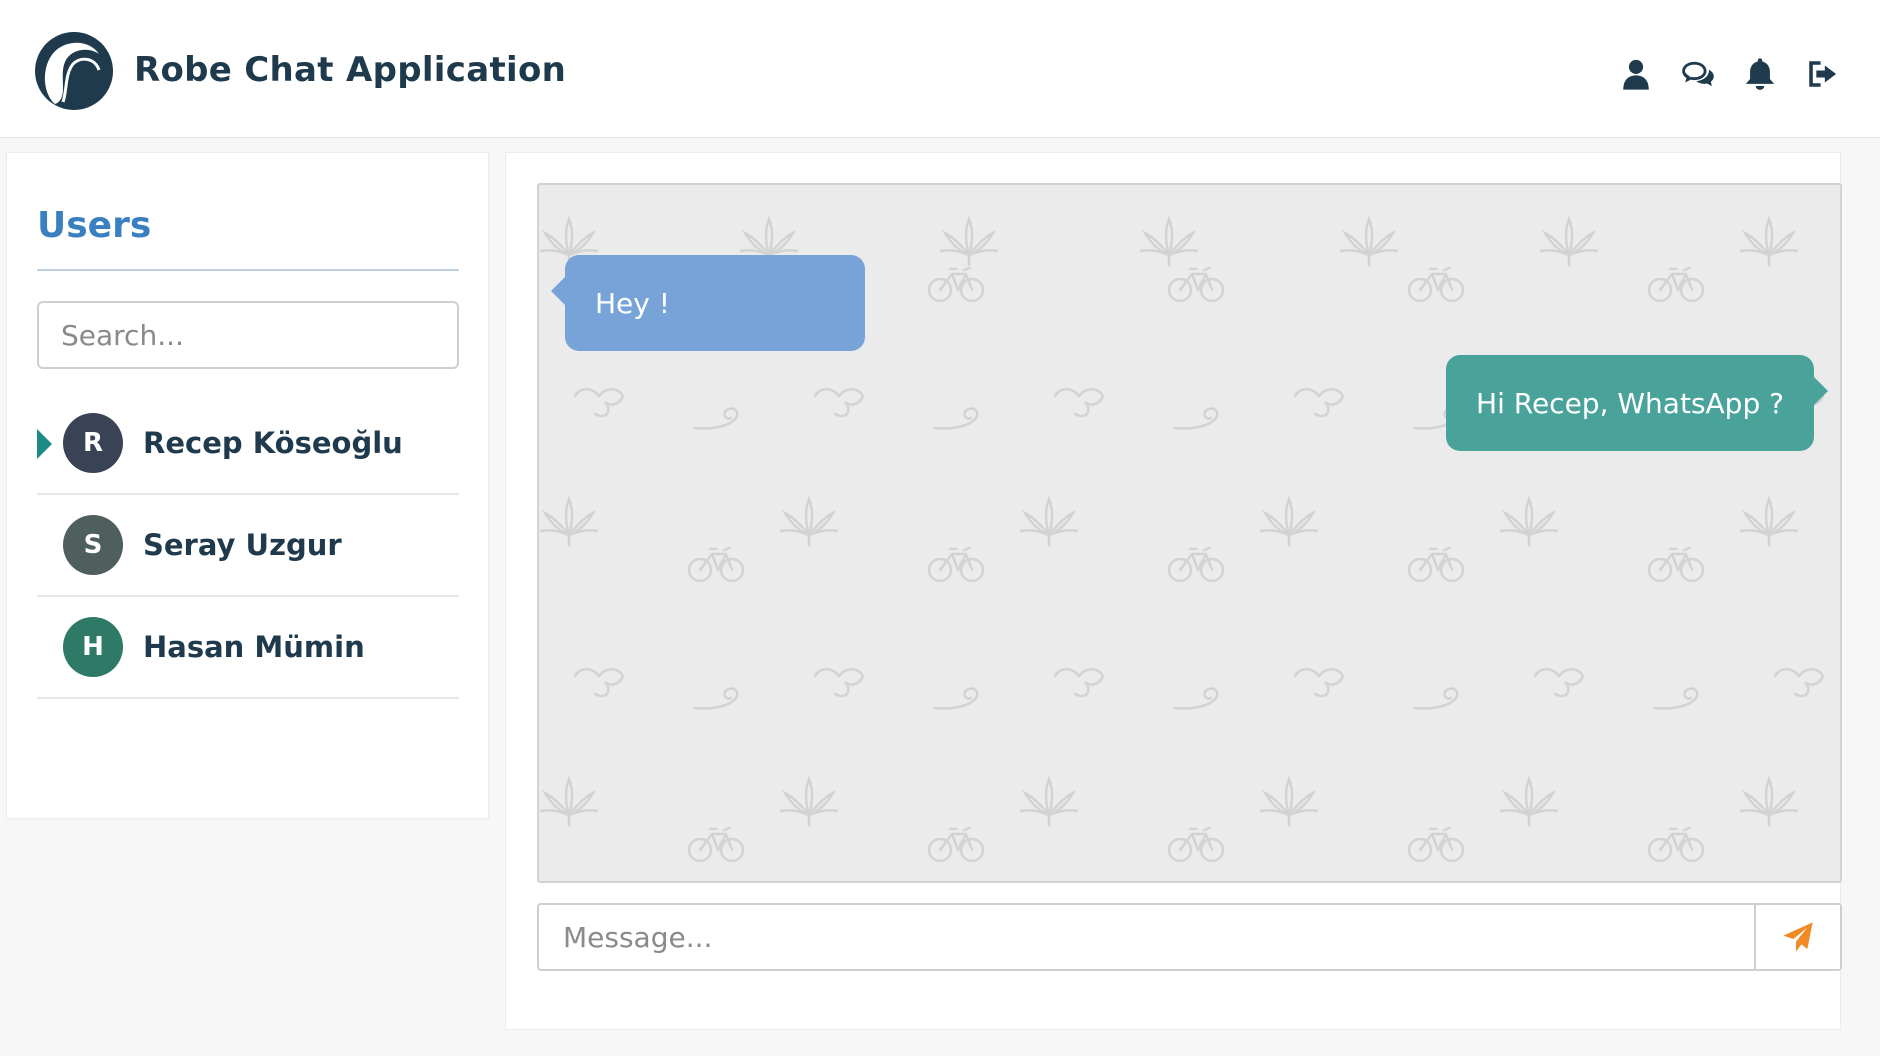 This screenshot has width=1880, height=1056. I want to click on header-actions, so click(1729, 74).